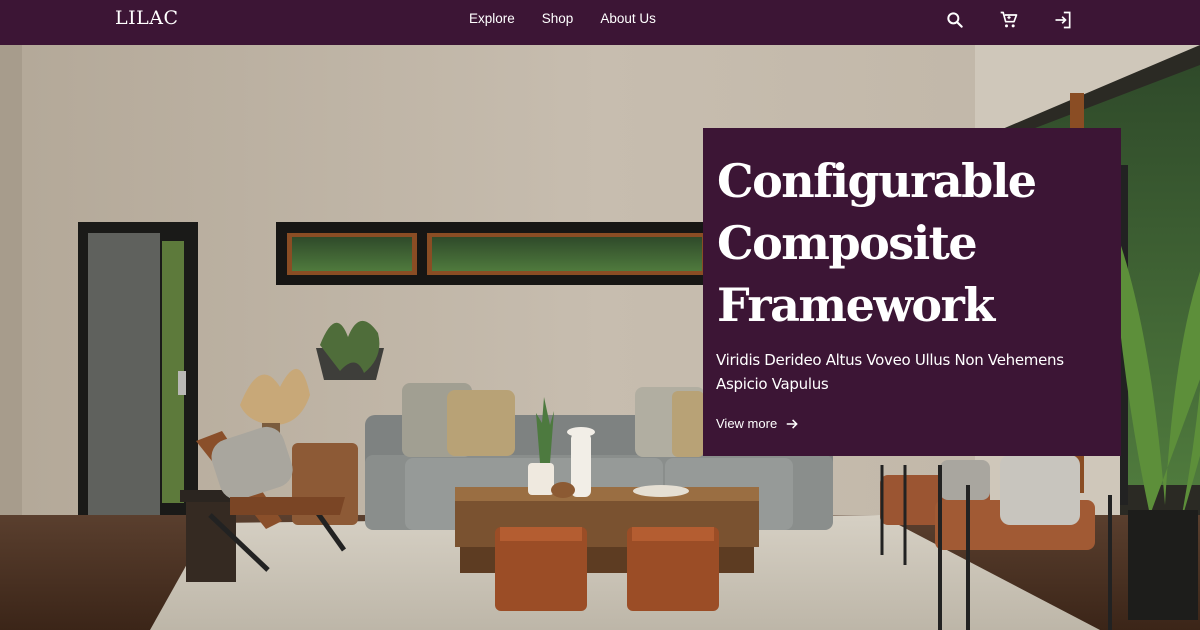 This screenshot has height=630, width=1200. I want to click on arrow-right-icon, so click(792, 423).